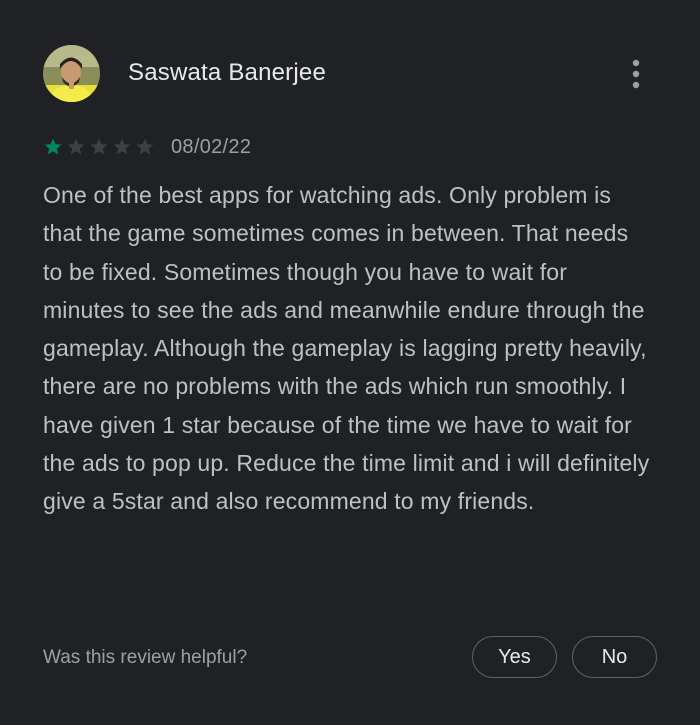 This screenshot has width=700, height=725. I want to click on more-options-button, so click(636, 74).